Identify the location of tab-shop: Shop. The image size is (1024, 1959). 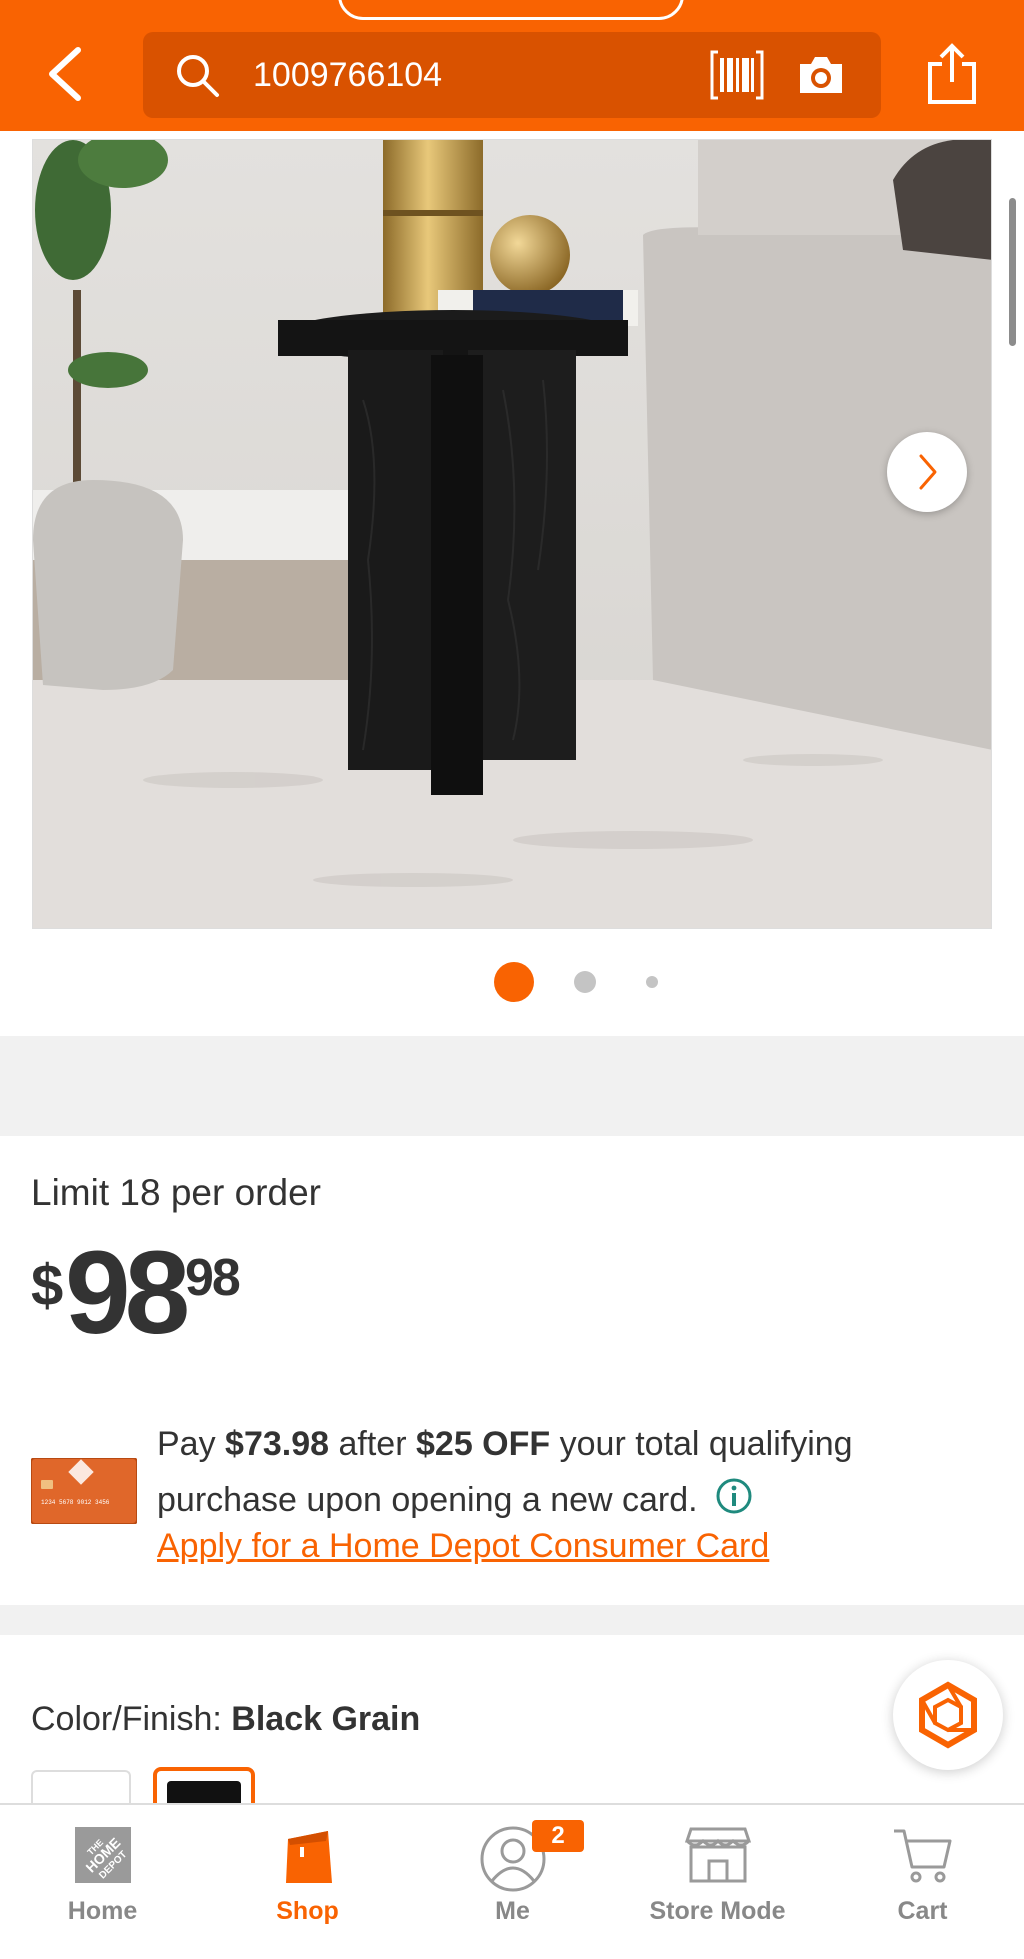
(307, 1882).